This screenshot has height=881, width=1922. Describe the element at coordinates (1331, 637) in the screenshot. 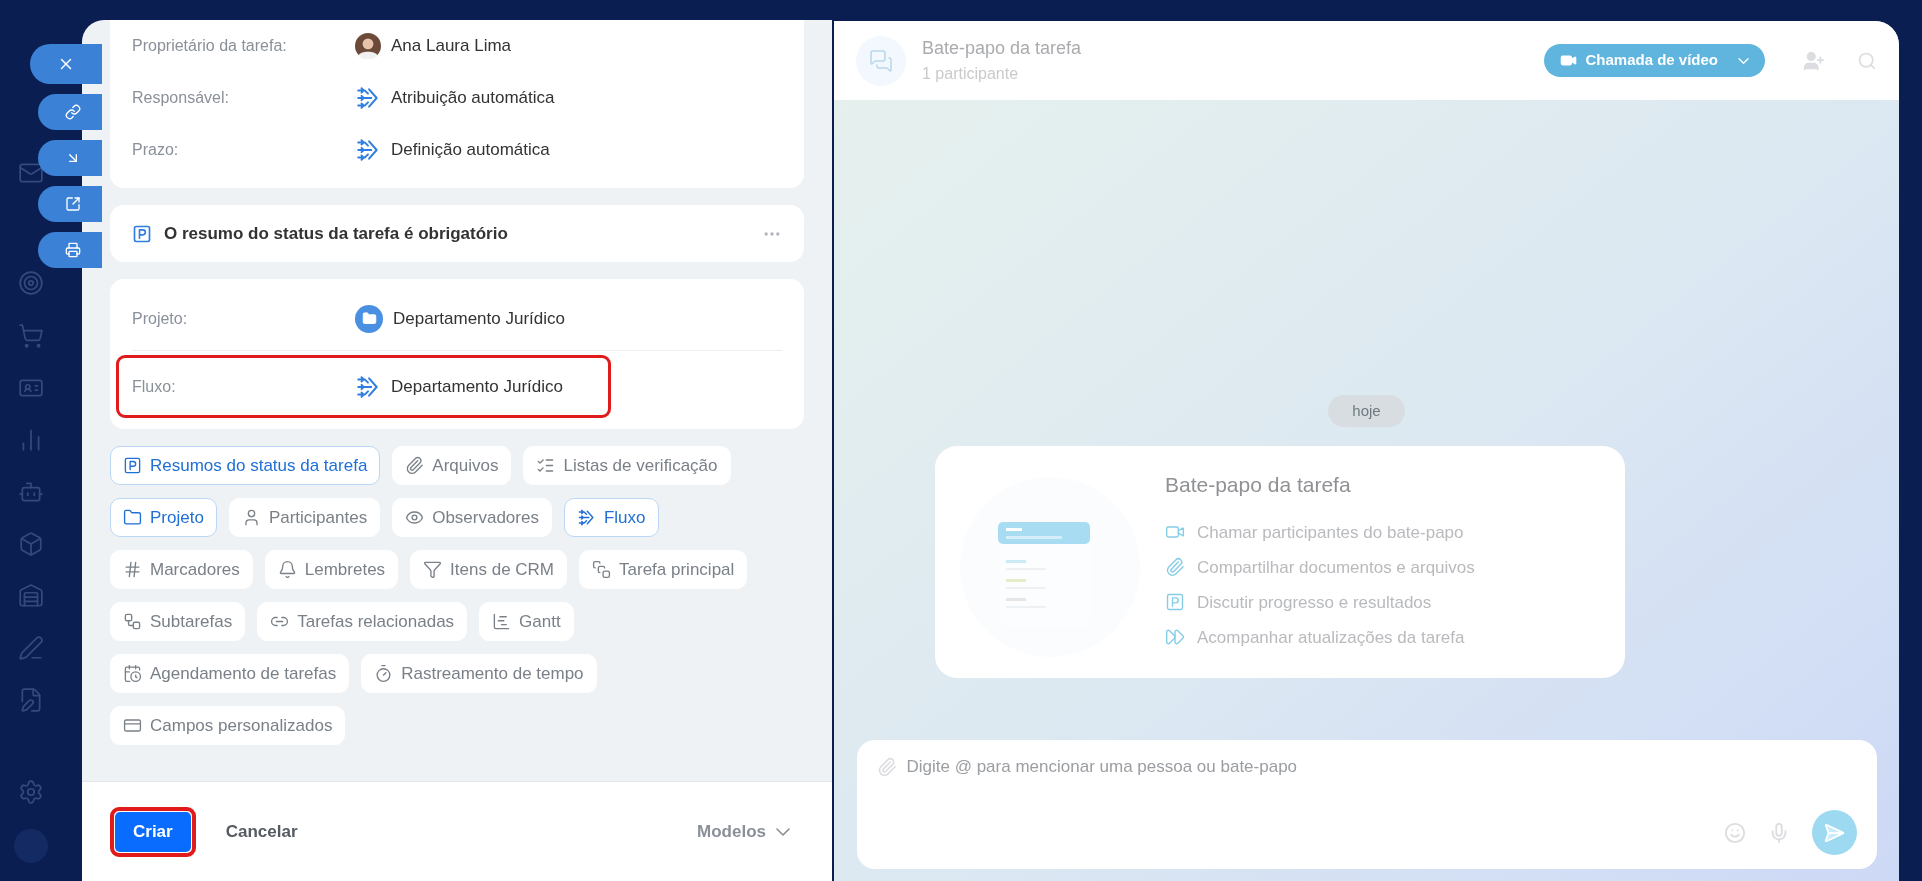

I see `feature-text: Acompanhar atualizações da tarefa` at that location.